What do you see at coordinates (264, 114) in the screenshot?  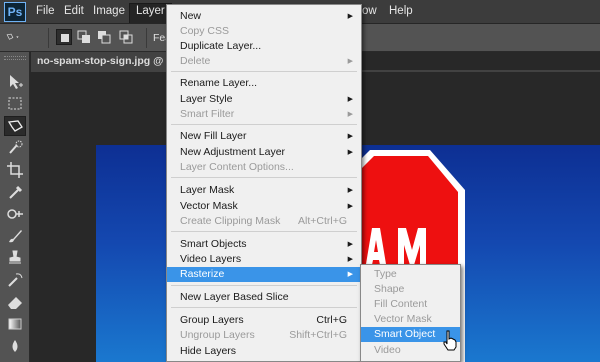 I see `menu-item-smart-filter: Smart Filter ▶` at bounding box center [264, 114].